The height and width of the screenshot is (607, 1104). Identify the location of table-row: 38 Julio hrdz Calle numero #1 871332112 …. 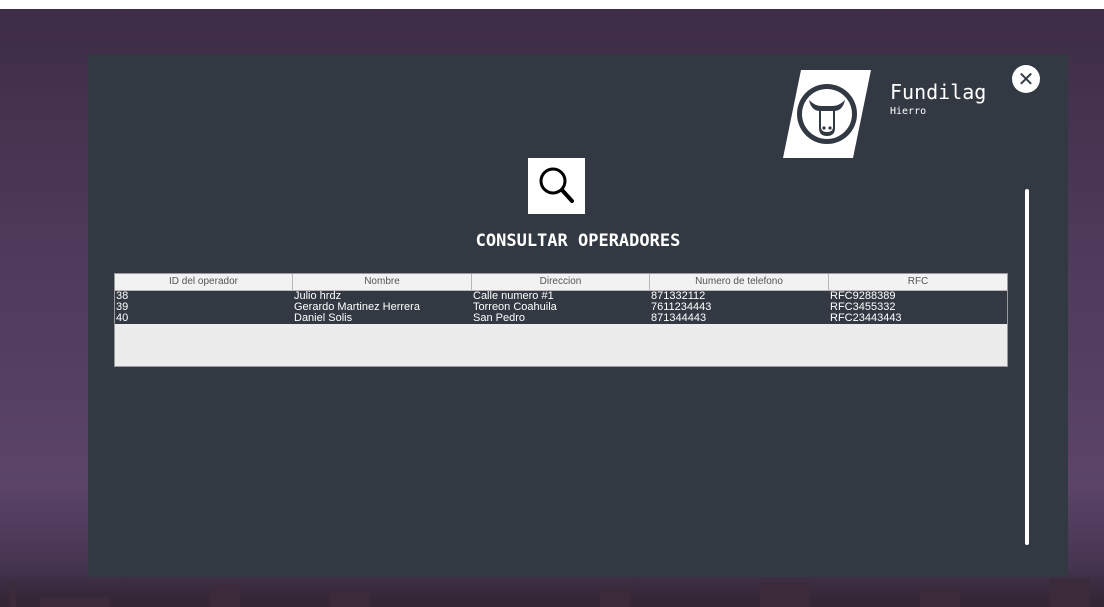
(561, 296).